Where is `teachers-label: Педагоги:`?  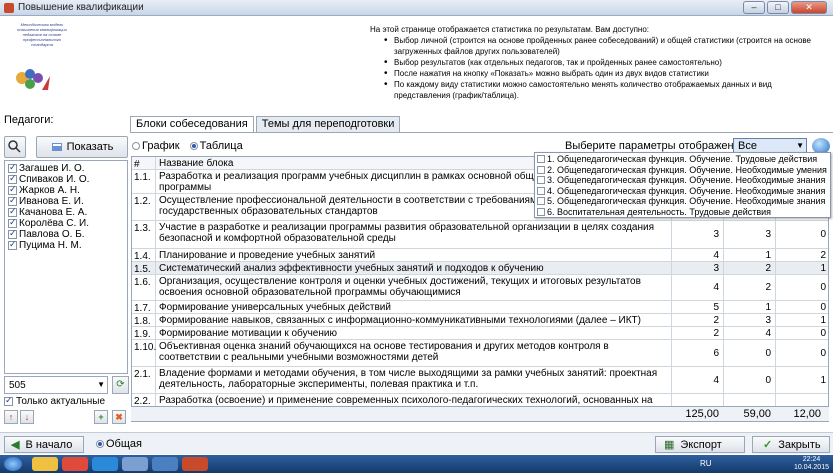 teachers-label: Педагоги: is located at coordinates (29, 120).